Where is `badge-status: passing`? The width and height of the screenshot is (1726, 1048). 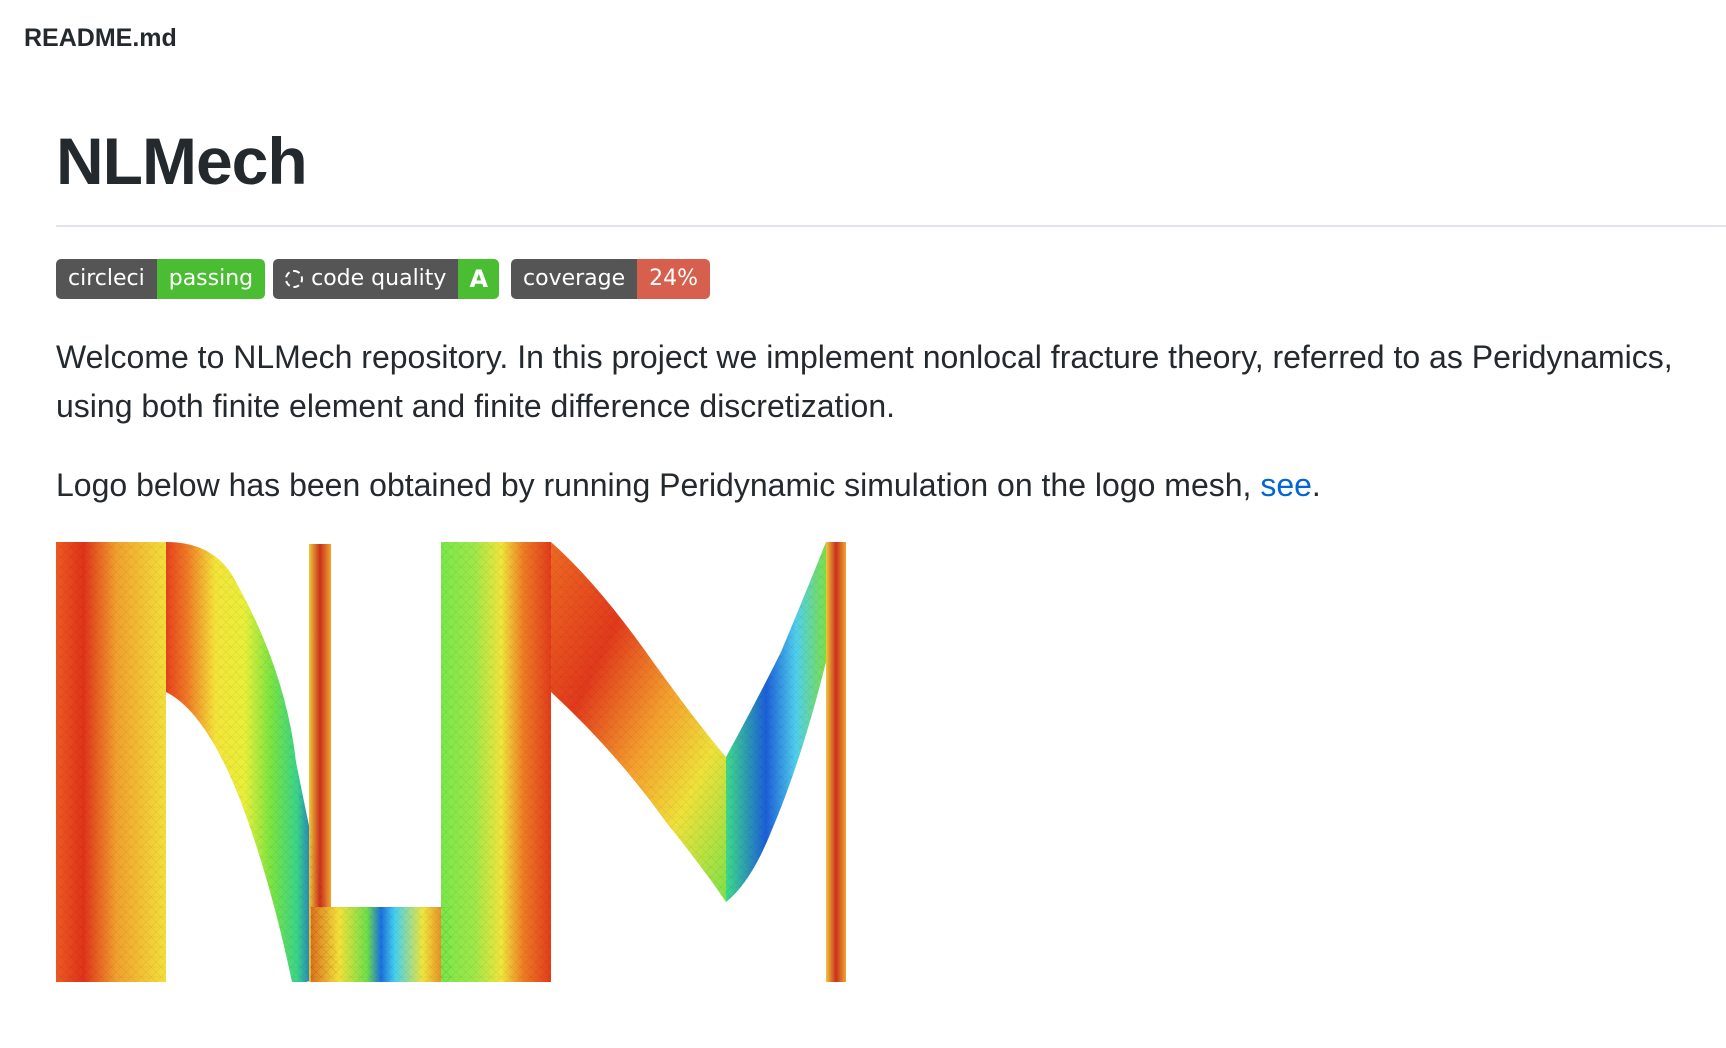
badge-status: passing is located at coordinates (211, 278).